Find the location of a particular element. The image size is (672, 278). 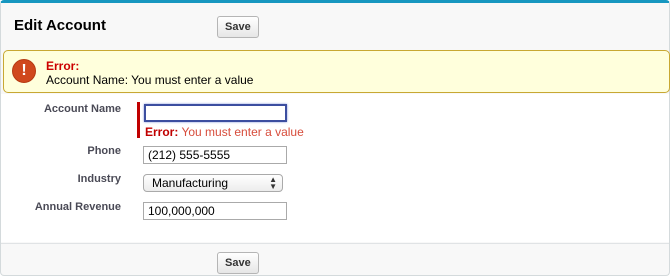

exclamation-icon: ! is located at coordinates (24, 71).